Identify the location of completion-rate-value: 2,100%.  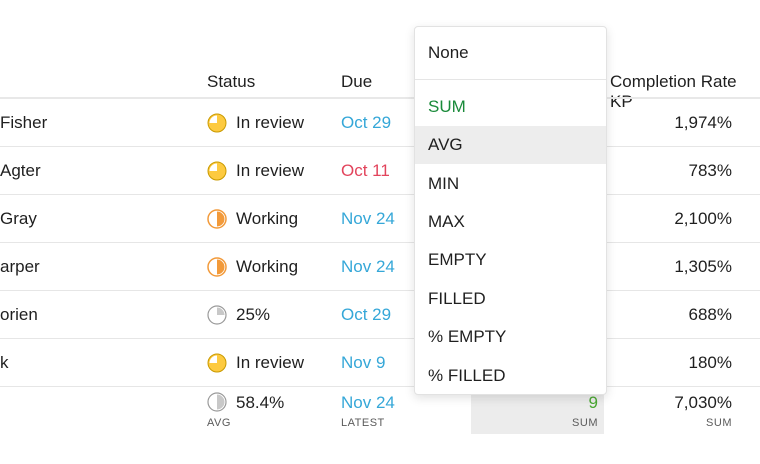
(703, 218).